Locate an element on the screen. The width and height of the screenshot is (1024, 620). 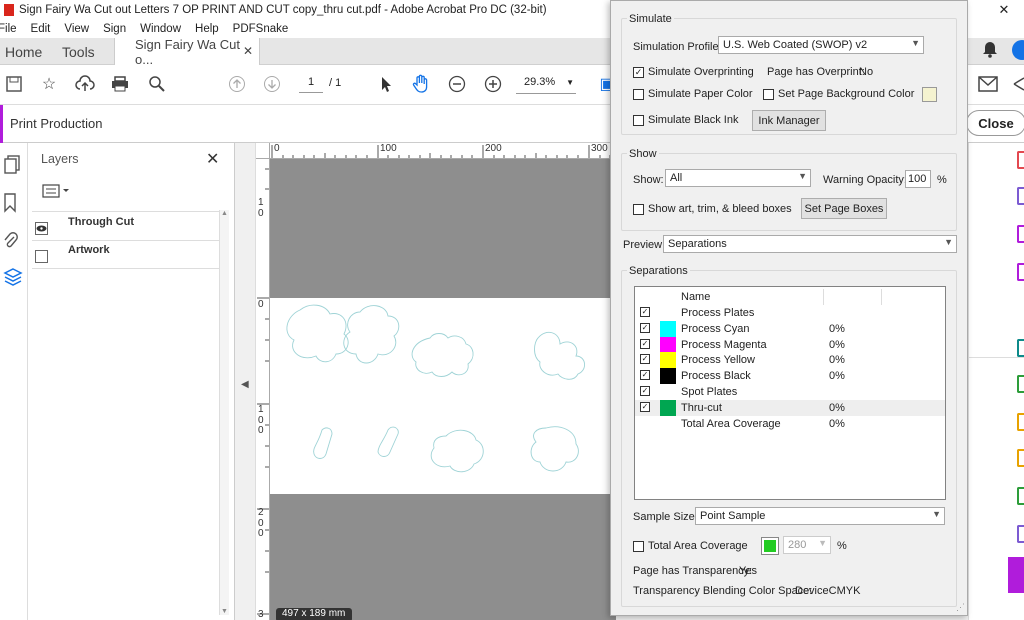
separation-name: Thru-cut is located at coordinates (701, 407).